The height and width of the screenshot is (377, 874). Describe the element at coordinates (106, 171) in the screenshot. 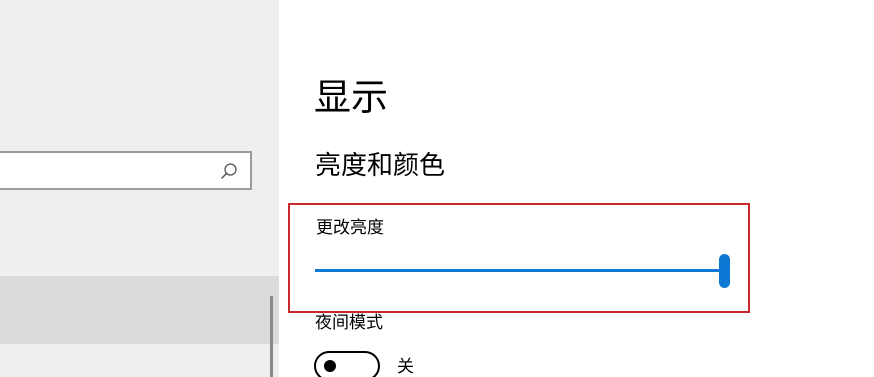

I see `search-input` at that location.